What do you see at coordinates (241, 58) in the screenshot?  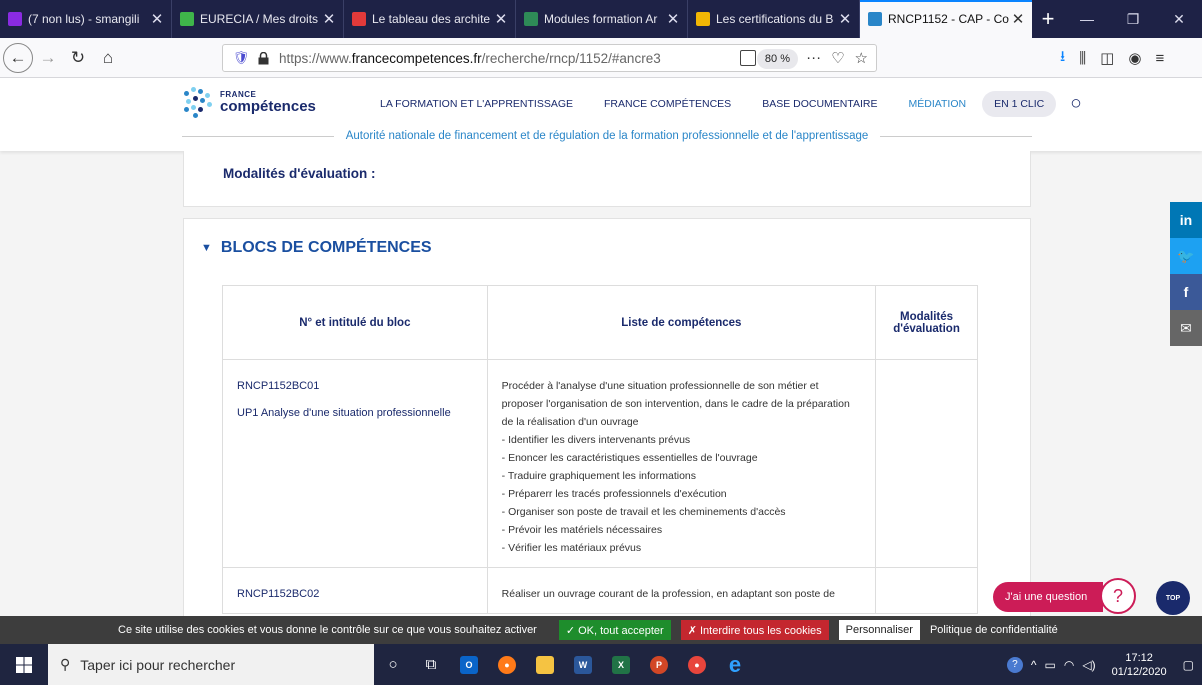 I see `shield-icon: 🛡` at bounding box center [241, 58].